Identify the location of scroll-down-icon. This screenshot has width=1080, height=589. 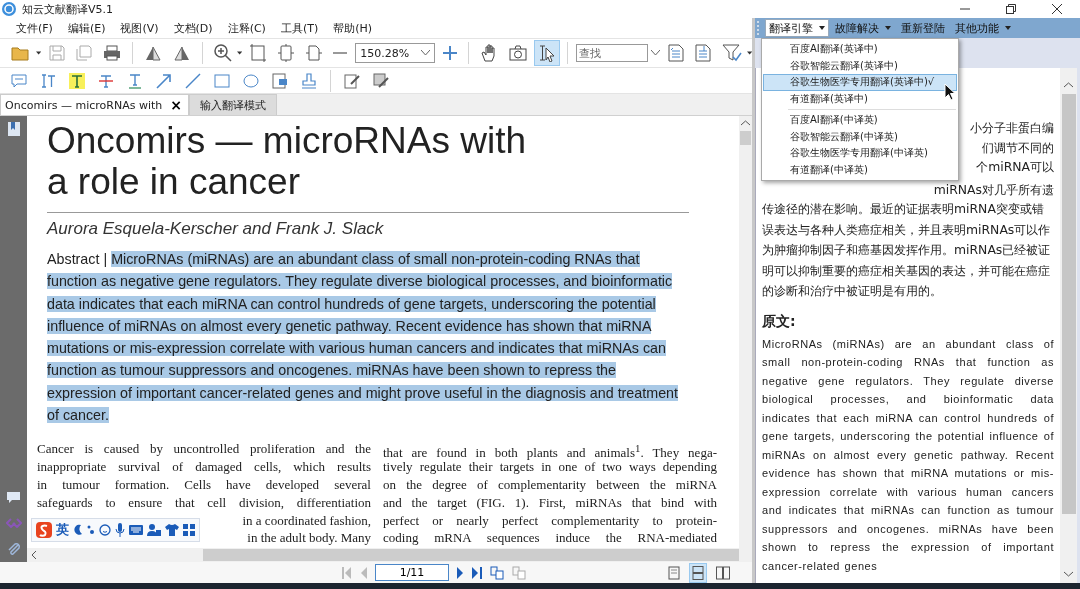
(1068, 574).